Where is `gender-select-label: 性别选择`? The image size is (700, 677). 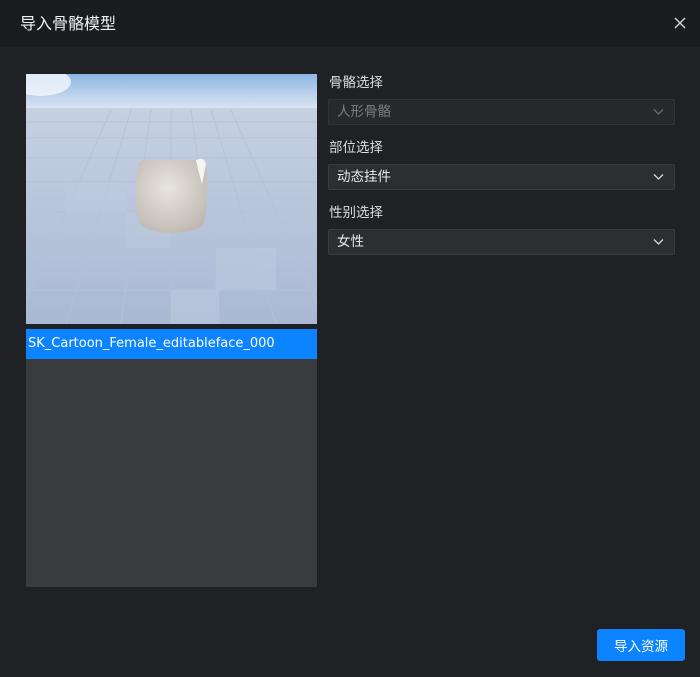 gender-select-label: 性别选择 is located at coordinates (356, 213).